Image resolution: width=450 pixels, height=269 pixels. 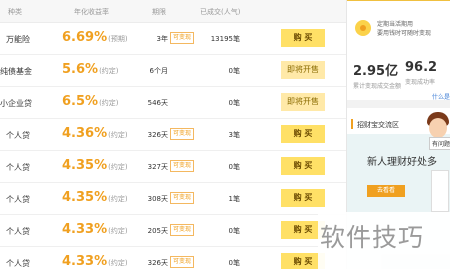 What do you see at coordinates (376, 71) in the screenshot?
I see `stat-value: 2.95亿` at bounding box center [376, 71].